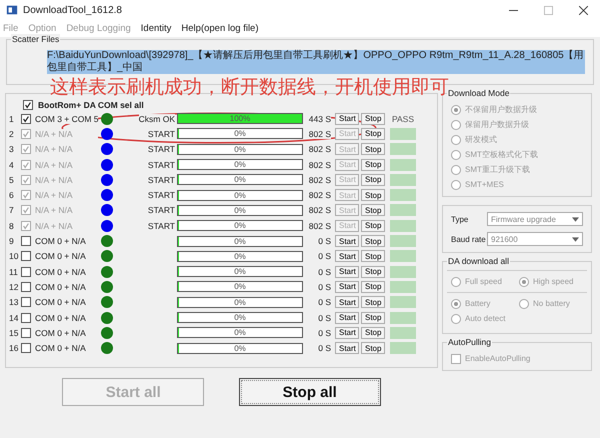 Image resolution: width=600 pixels, height=438 pixels. I want to click on port-index: 13, so click(15, 302).